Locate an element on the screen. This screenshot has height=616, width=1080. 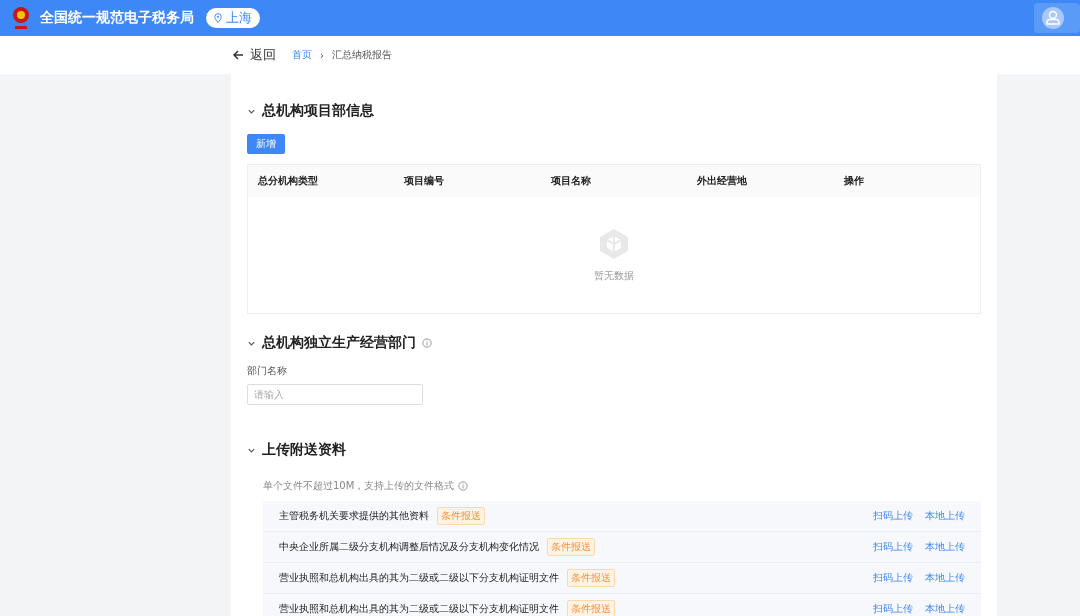
breadcrumb-link: 首页 is located at coordinates (302, 55).